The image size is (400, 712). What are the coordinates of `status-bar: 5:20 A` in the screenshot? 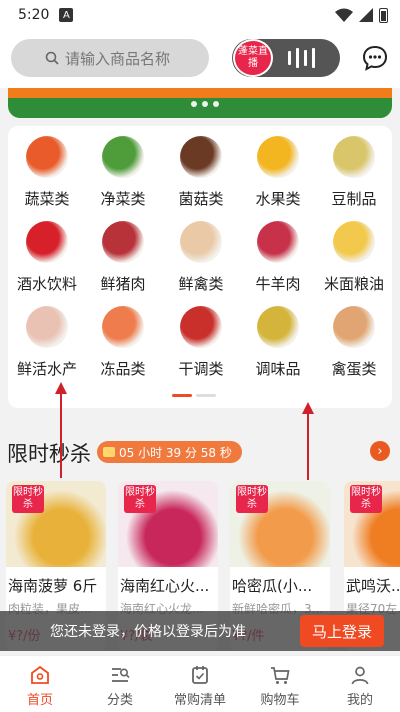 It's located at (200, 15).